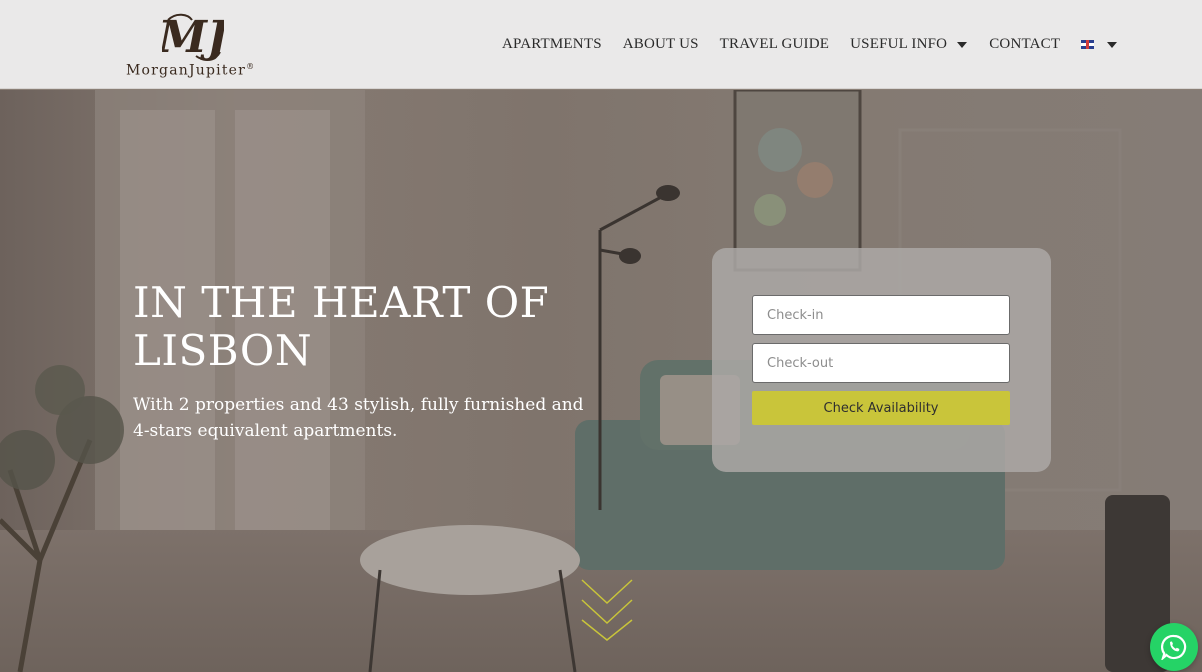 The height and width of the screenshot is (672, 1202). What do you see at coordinates (1088, 44) in the screenshot?
I see `uk-flag-icon` at bounding box center [1088, 44].